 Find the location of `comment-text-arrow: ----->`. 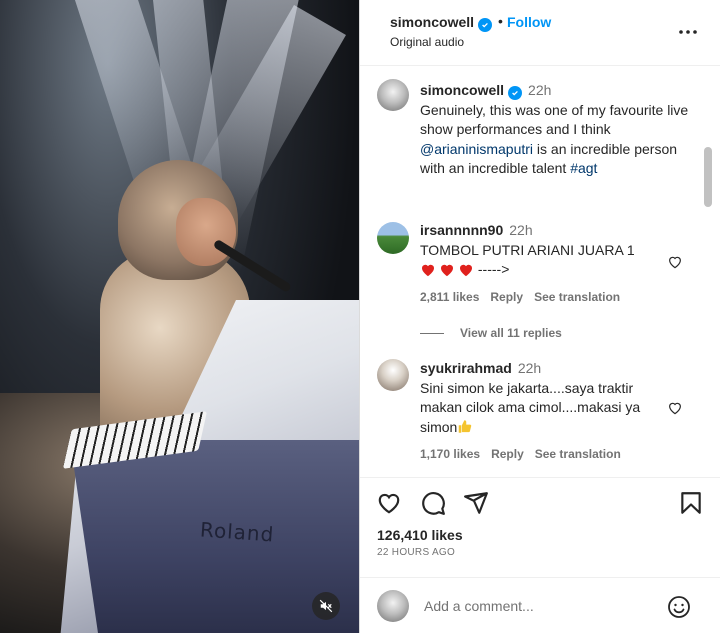

comment-text-arrow: -----> is located at coordinates (492, 269).